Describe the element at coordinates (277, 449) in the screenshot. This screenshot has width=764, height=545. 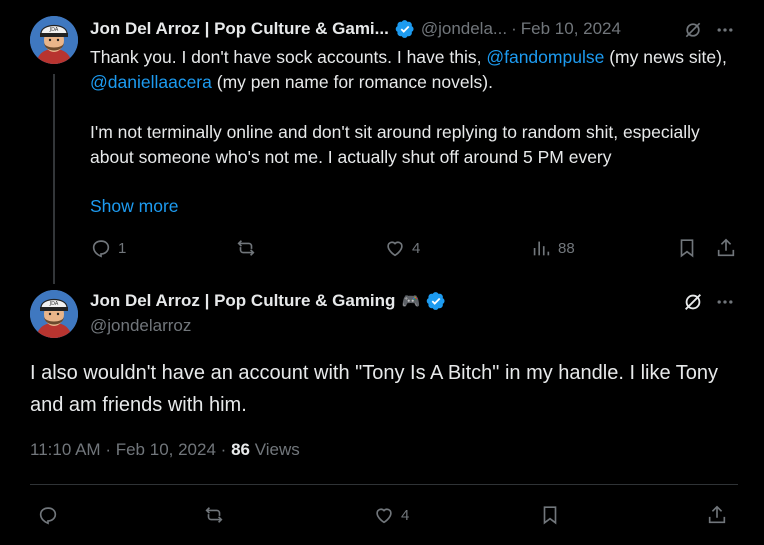
I see `views-label: Views` at that location.